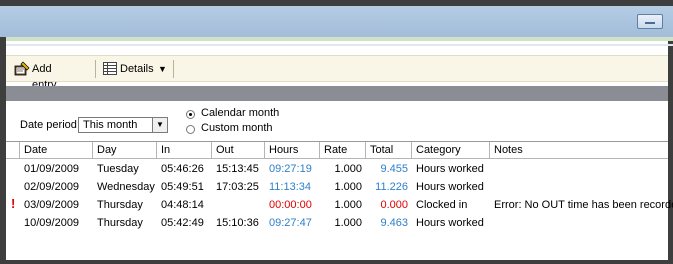  Describe the element at coordinates (290, 169) in the screenshot. I see `cell-hours: 09:27:19` at that location.